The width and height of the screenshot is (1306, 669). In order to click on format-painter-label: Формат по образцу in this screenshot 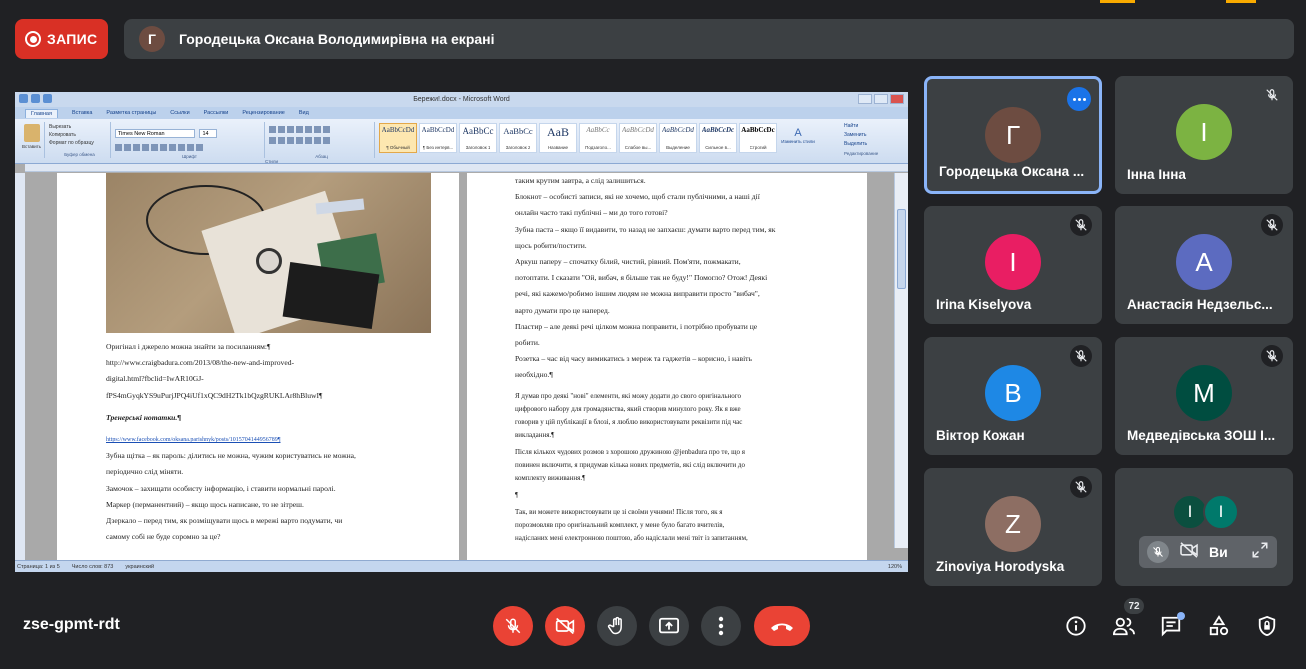, I will do `click(71, 143)`.